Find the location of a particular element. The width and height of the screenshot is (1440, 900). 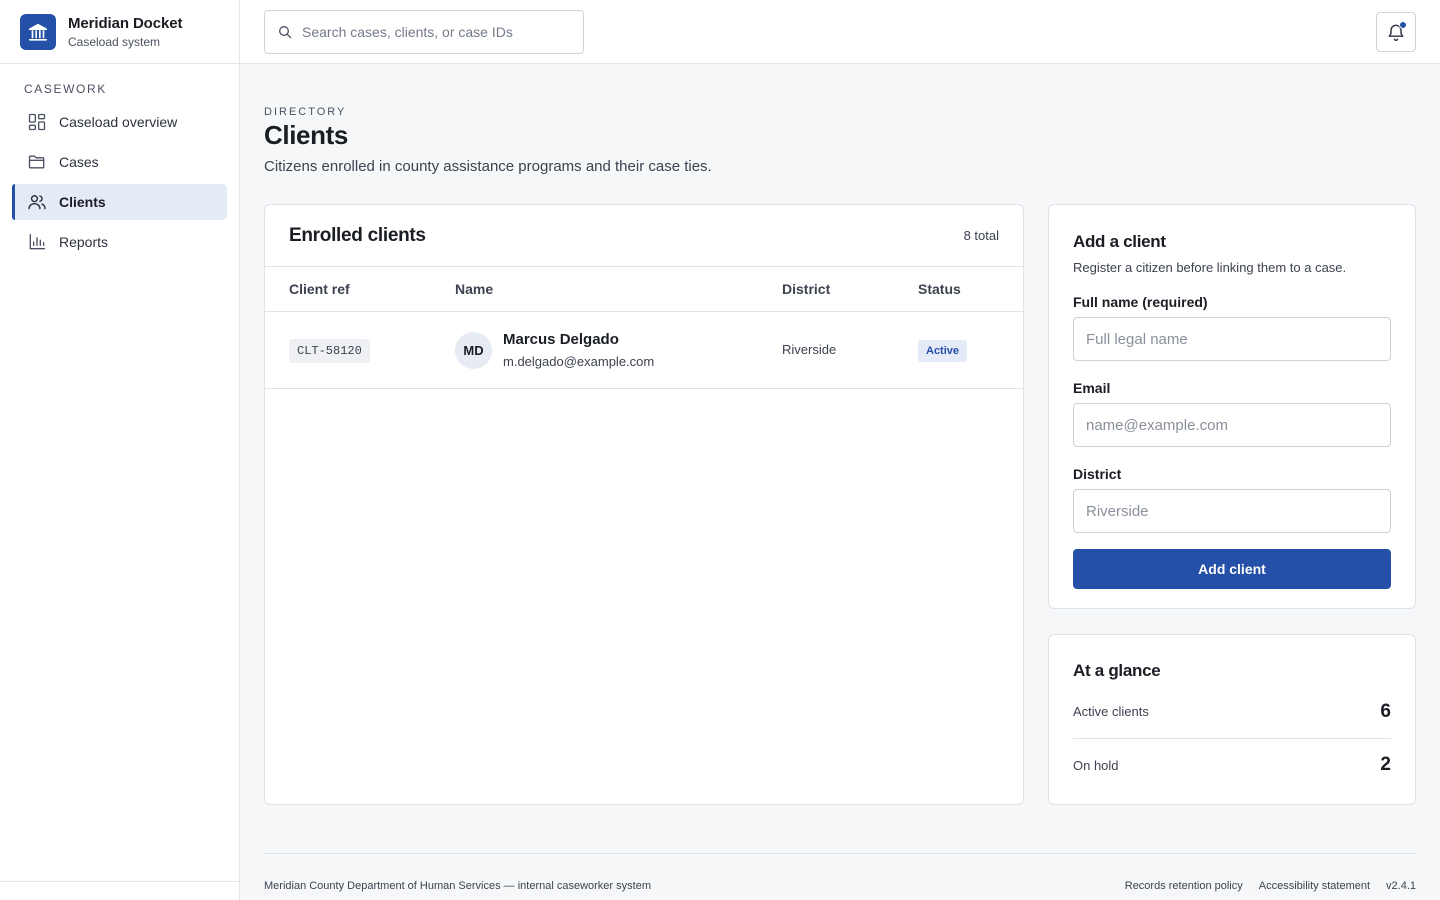

add-client-title: Add a client is located at coordinates (1119, 241).